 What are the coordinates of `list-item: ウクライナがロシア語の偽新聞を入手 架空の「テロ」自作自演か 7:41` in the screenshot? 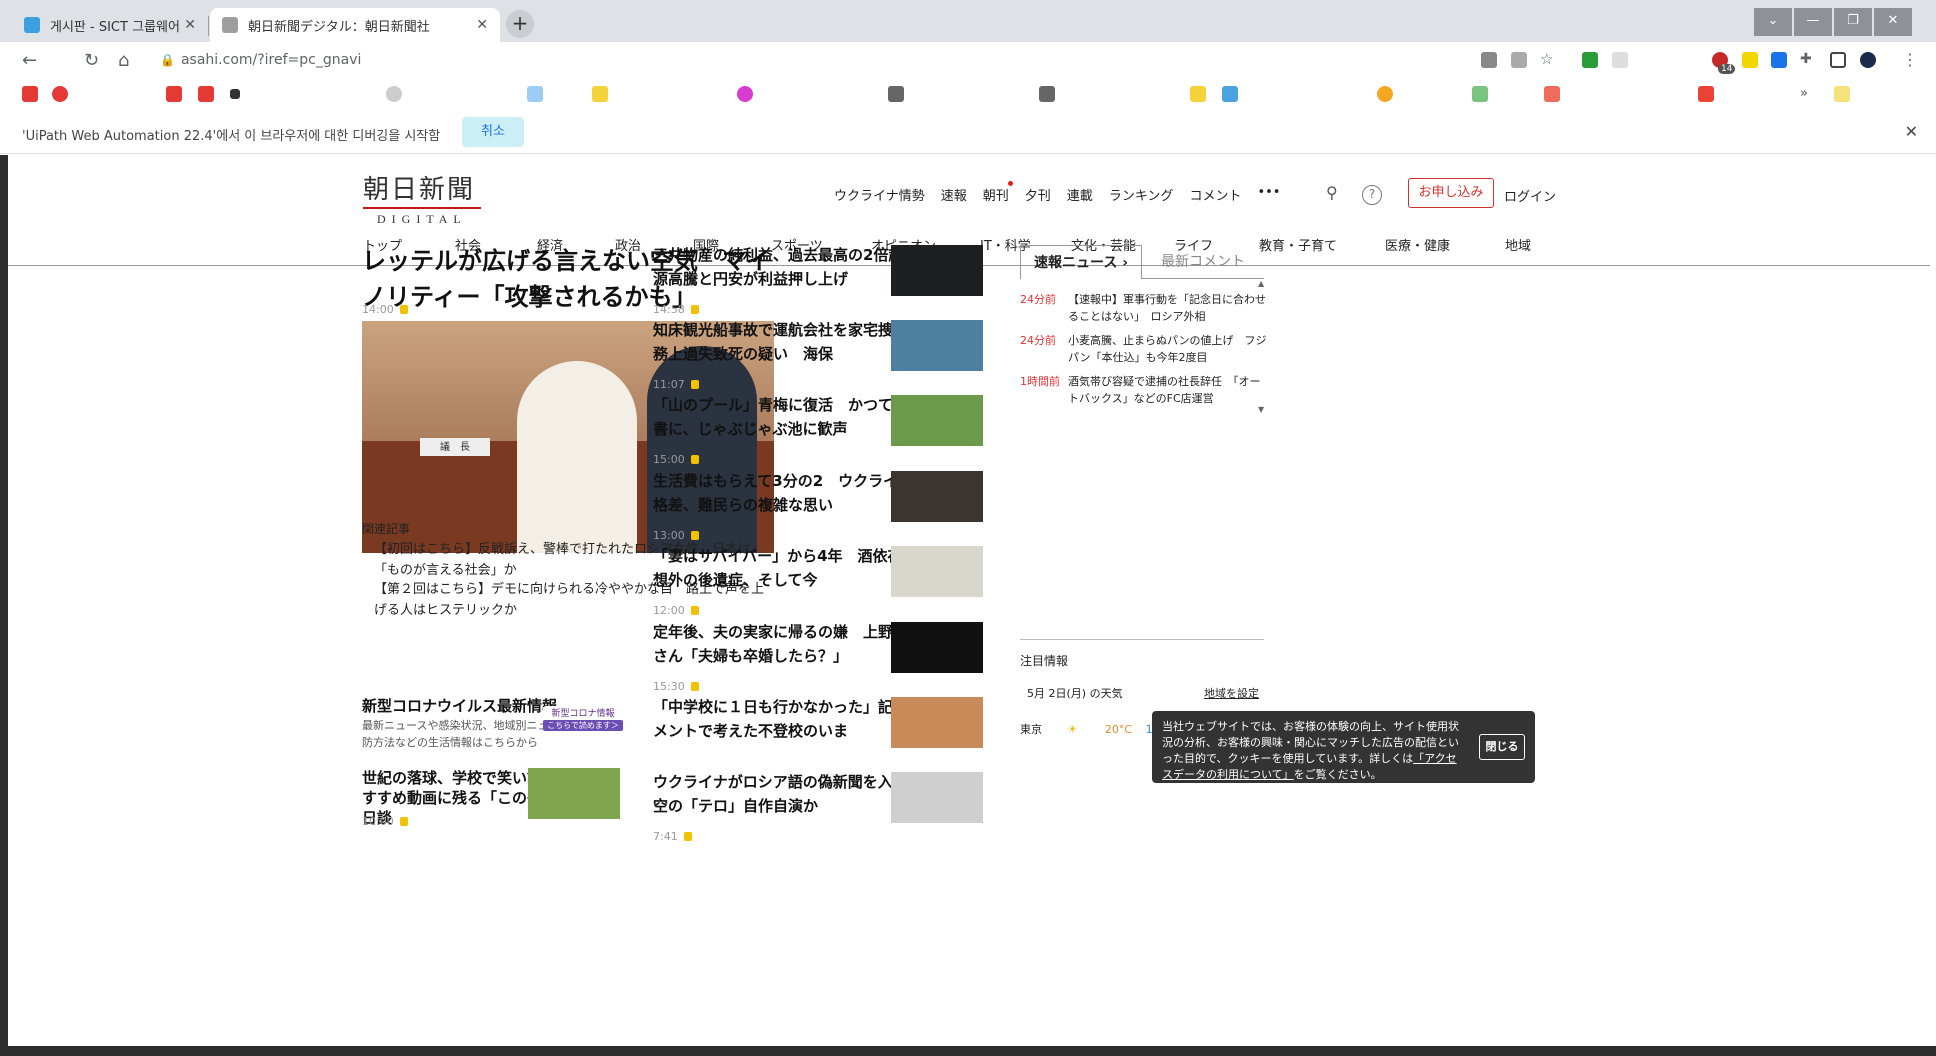 It's located at (928, 807).